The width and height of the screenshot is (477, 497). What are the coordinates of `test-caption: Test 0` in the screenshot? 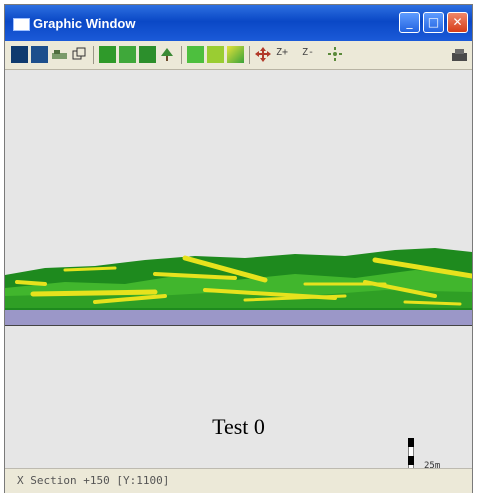 It's located at (238, 426).